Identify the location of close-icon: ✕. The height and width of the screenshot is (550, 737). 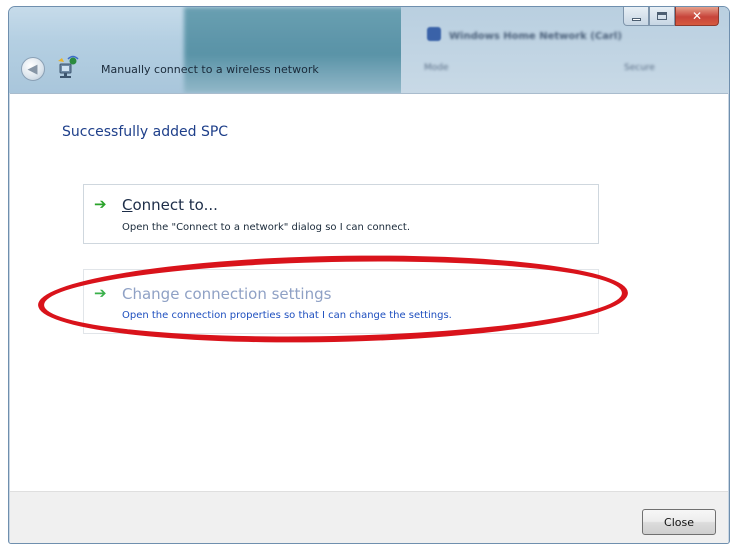
(697, 16).